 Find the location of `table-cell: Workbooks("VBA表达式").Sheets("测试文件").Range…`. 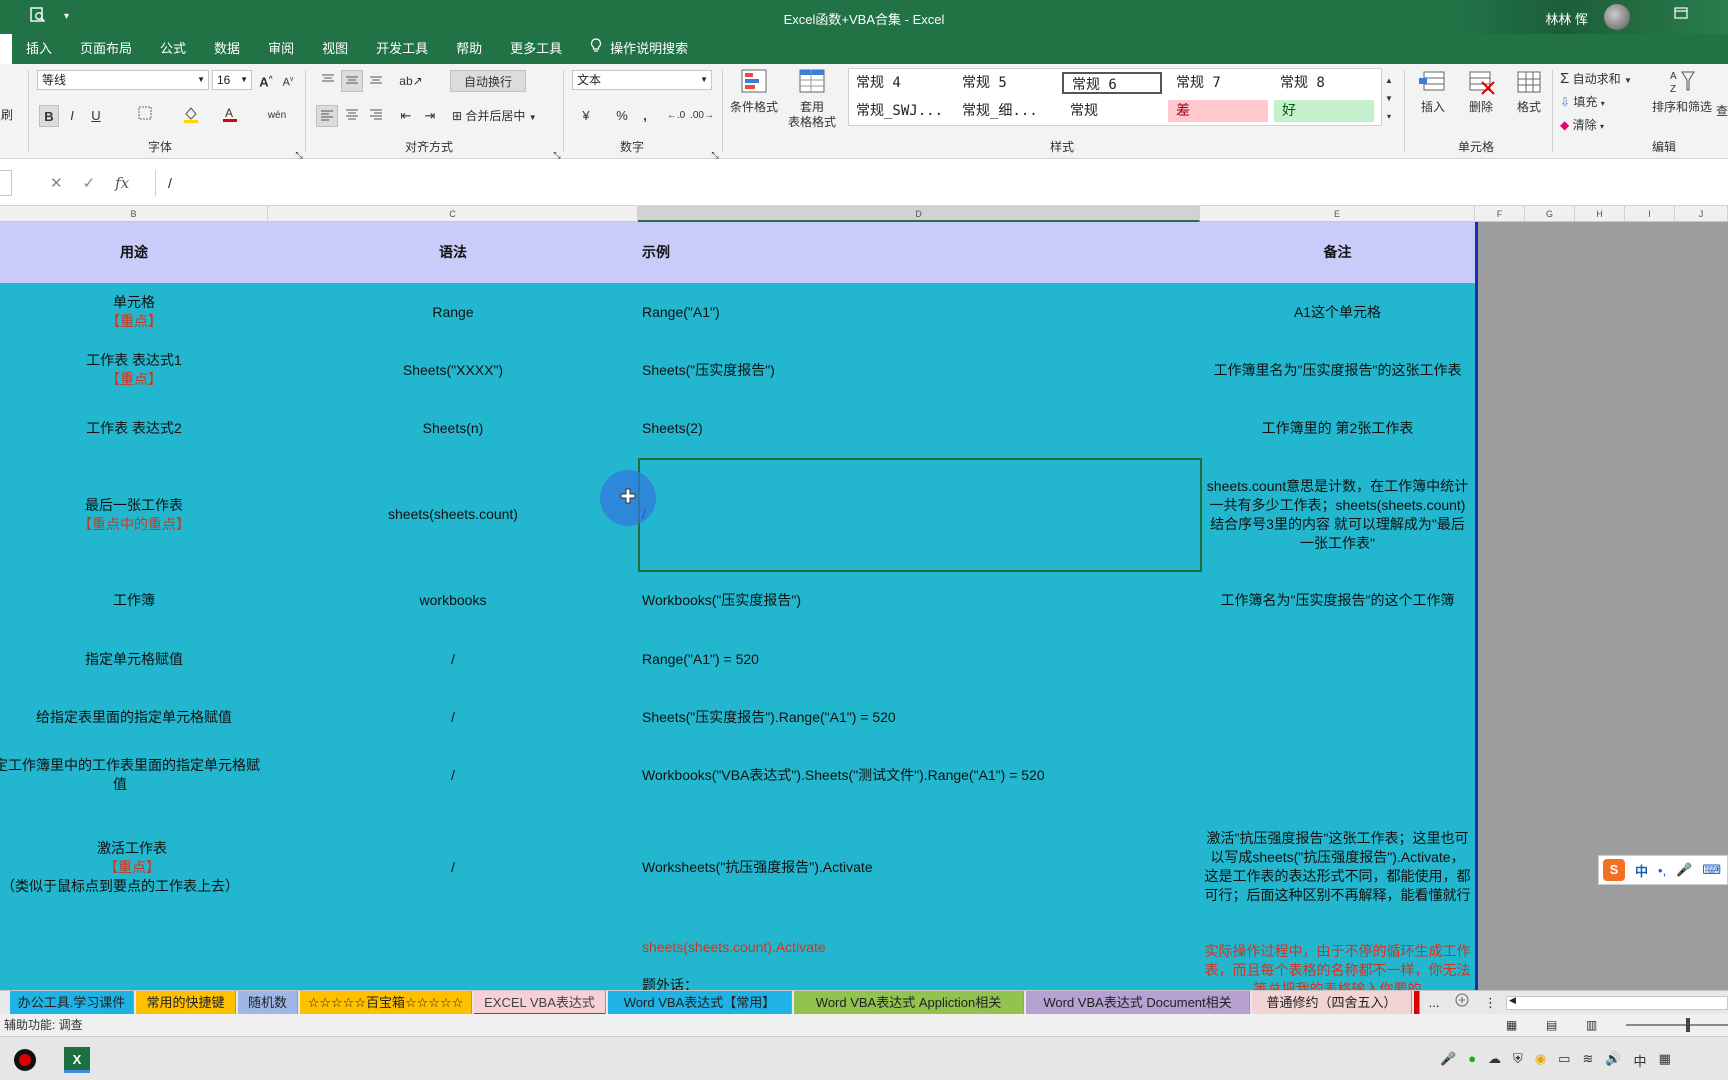

table-cell: Workbooks("VBA表达式").Sheets("测试文件").Range… is located at coordinates (920, 776).